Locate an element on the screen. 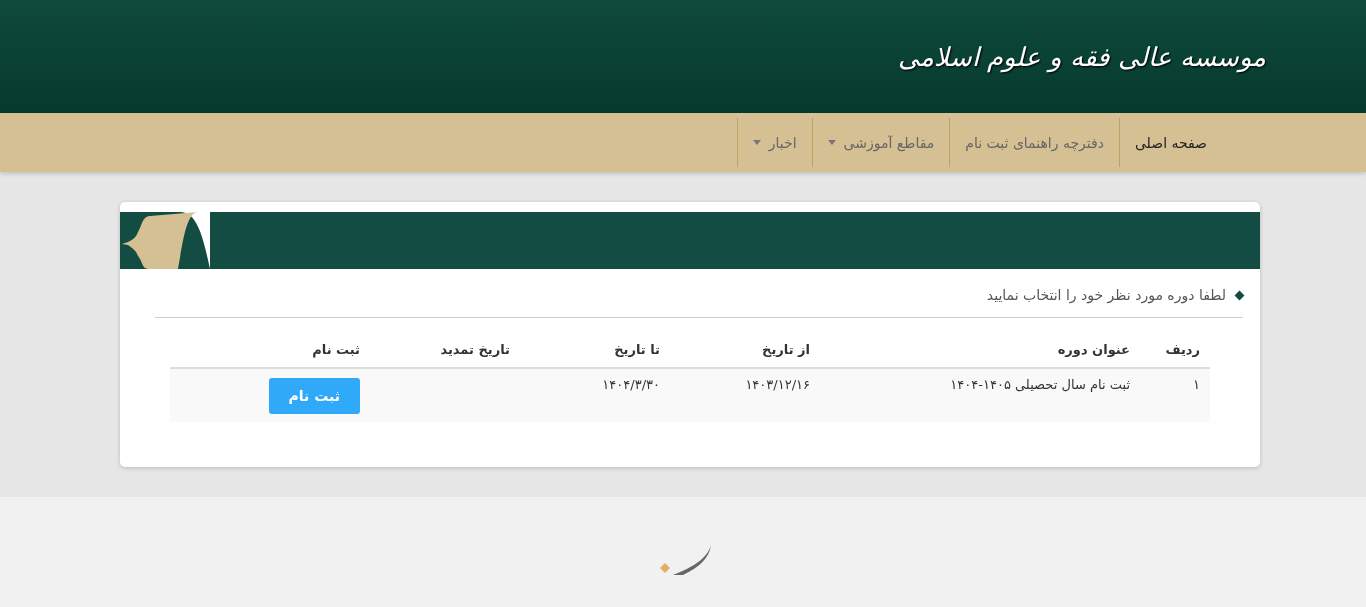 This screenshot has width=1366, height=607. table-cell: ۱۴۰۴/۳/۳۰ is located at coordinates (595, 395).